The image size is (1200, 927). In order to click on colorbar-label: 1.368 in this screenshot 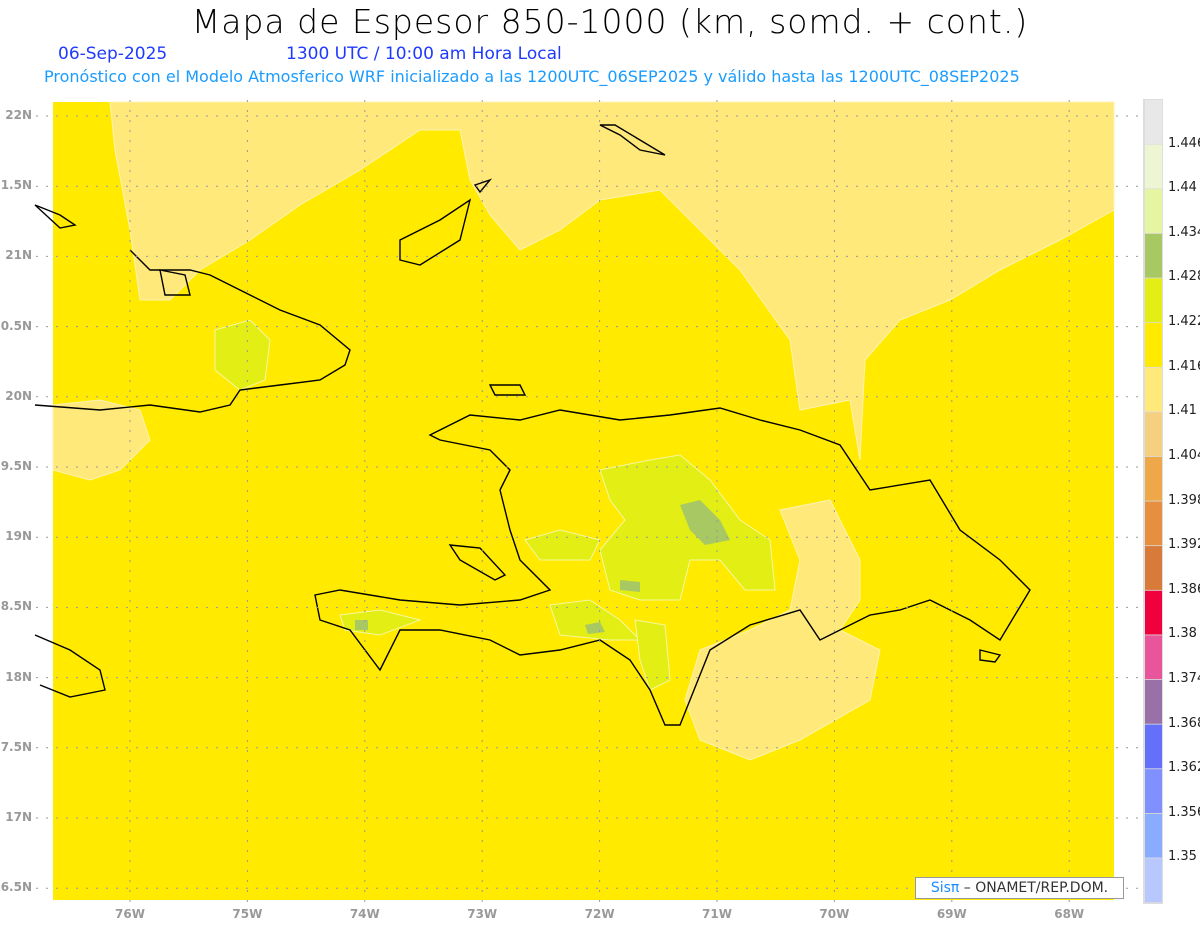, I will do `click(1184, 723)`.